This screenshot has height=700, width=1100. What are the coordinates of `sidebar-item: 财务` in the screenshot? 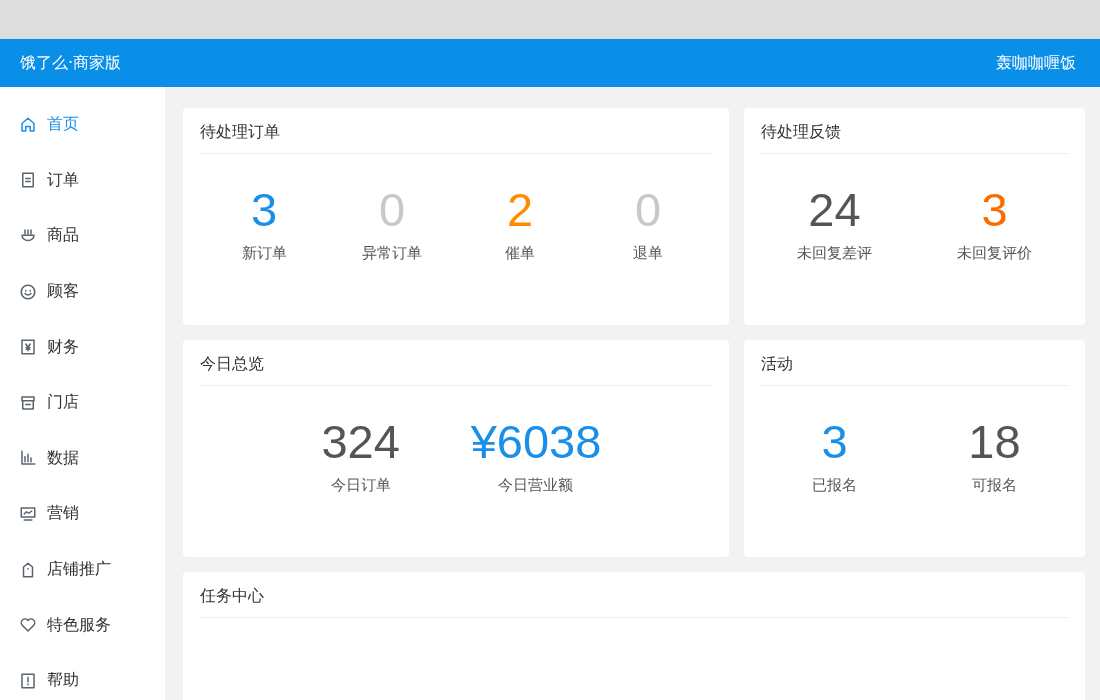 It's located at (82, 347).